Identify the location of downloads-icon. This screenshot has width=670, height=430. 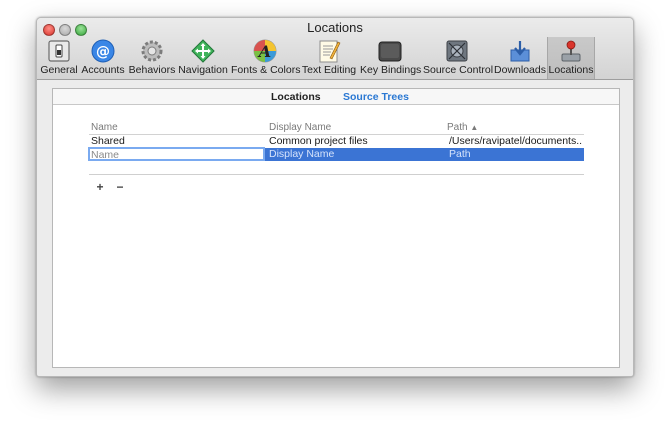
(520, 51).